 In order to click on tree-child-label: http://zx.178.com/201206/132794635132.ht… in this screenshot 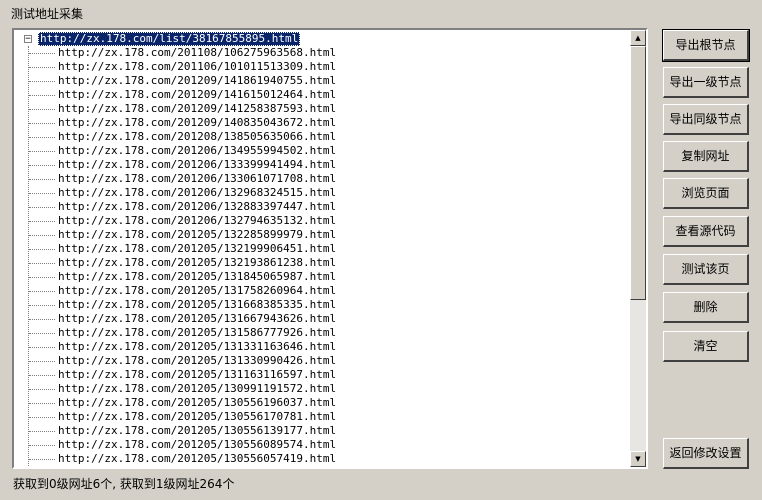, I will do `click(197, 221)`.